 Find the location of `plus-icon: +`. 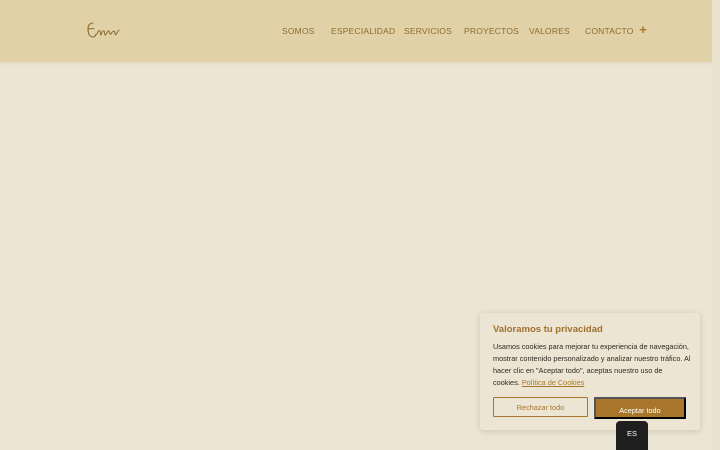

plus-icon: + is located at coordinates (643, 30).